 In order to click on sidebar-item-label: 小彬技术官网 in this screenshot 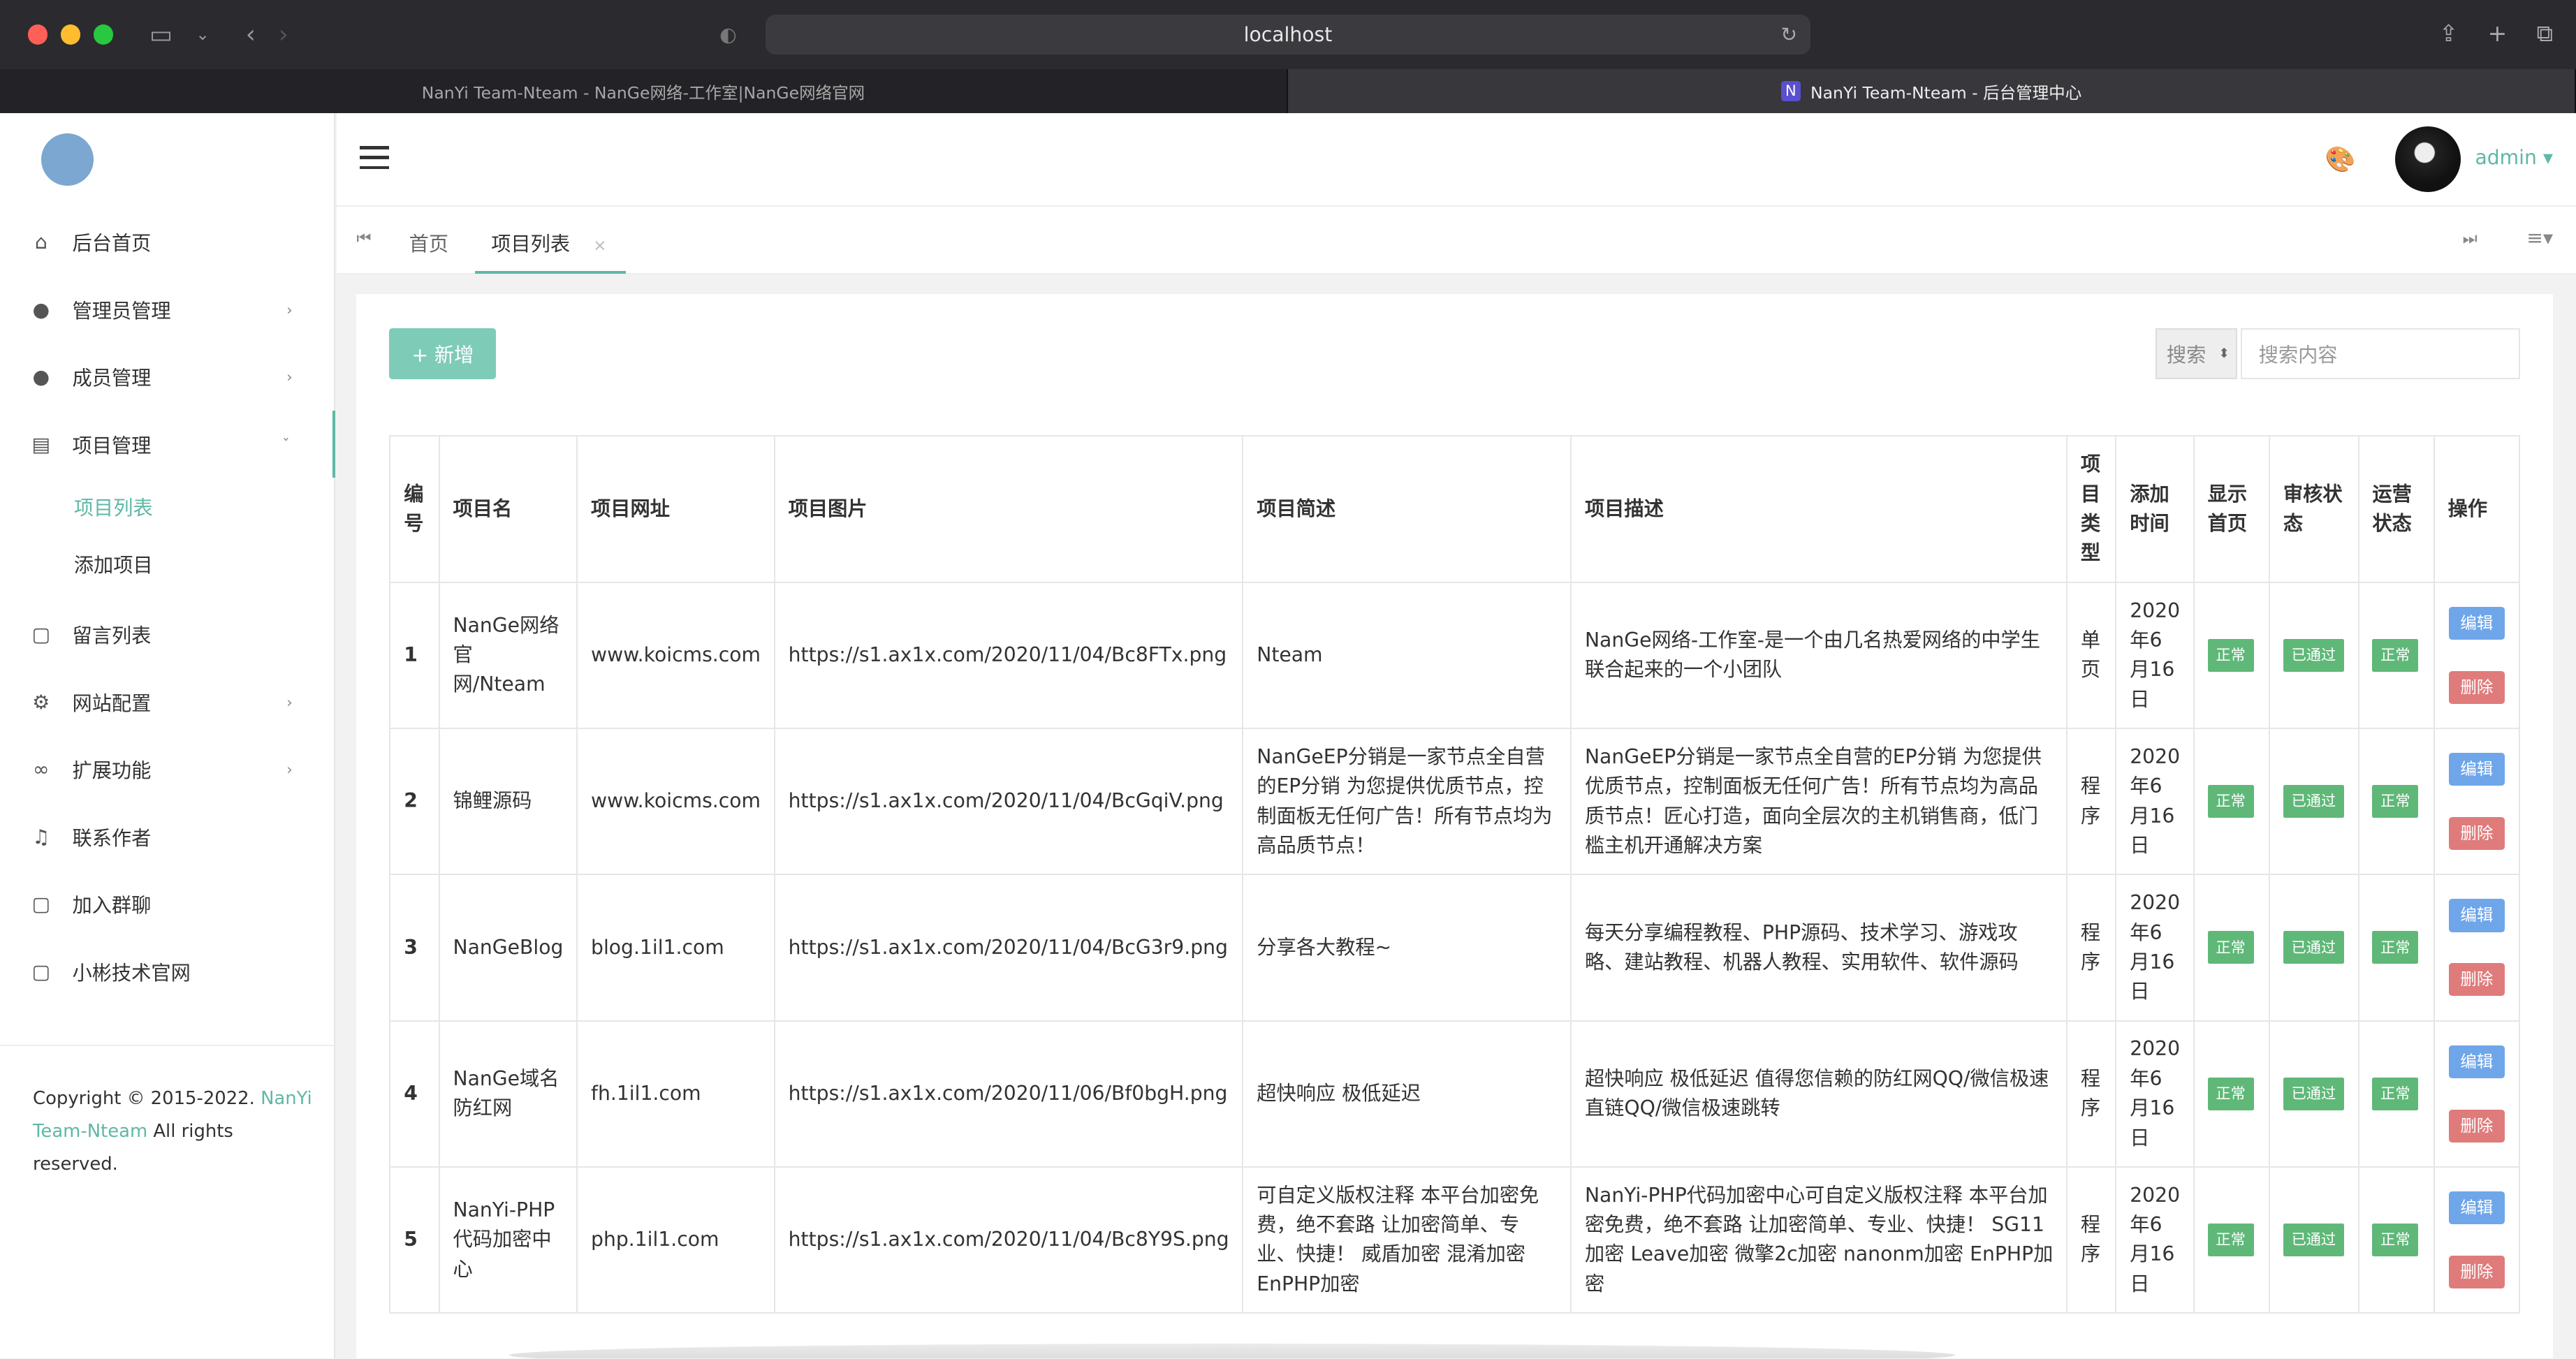, I will do `click(131, 973)`.